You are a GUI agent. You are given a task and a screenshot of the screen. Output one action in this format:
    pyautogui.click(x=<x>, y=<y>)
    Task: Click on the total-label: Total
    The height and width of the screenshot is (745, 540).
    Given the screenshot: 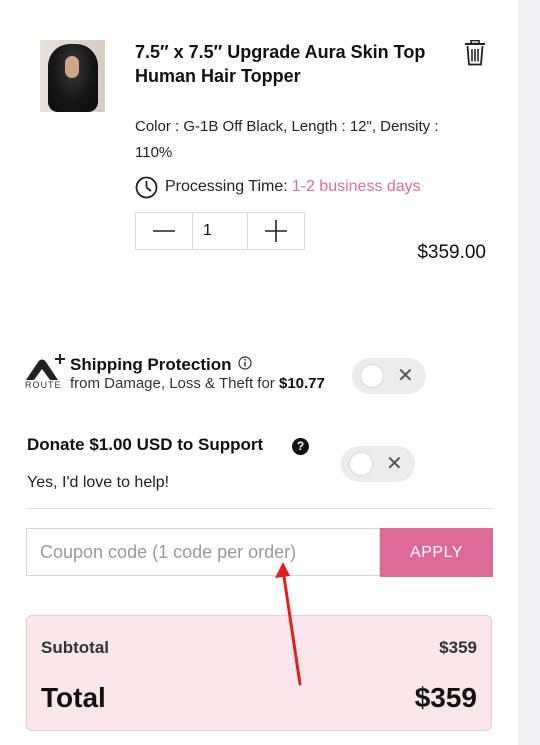 What is the action you would take?
    pyautogui.click(x=73, y=697)
    